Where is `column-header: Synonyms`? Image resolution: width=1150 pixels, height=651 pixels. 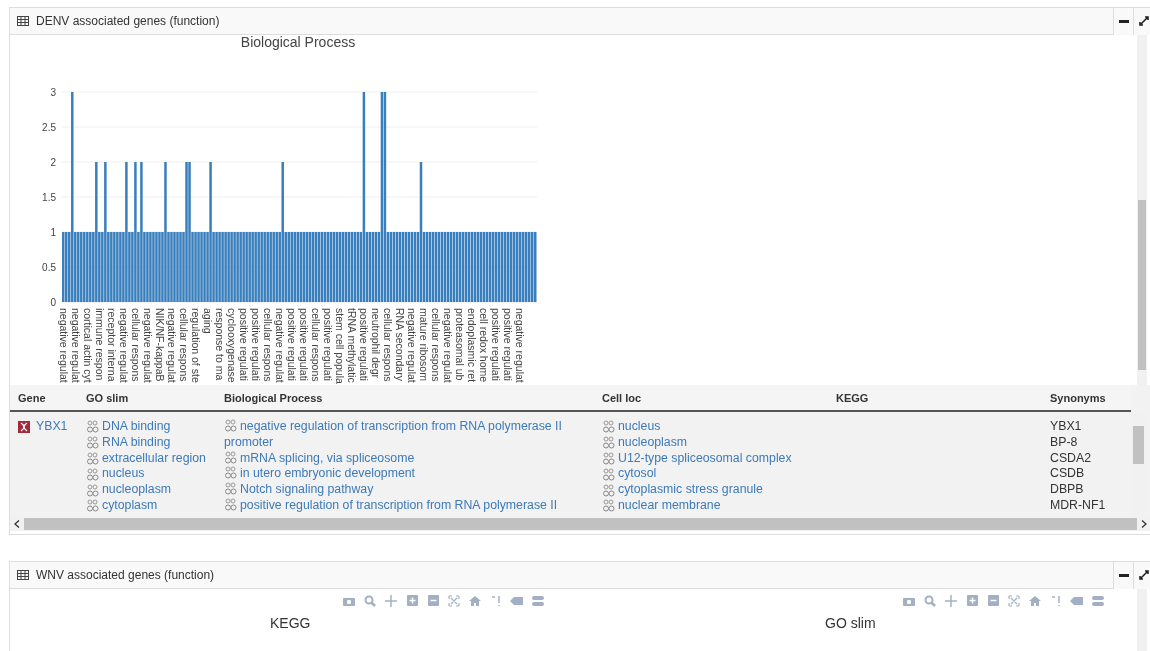
column-header: Synonyms is located at coordinates (1090, 397).